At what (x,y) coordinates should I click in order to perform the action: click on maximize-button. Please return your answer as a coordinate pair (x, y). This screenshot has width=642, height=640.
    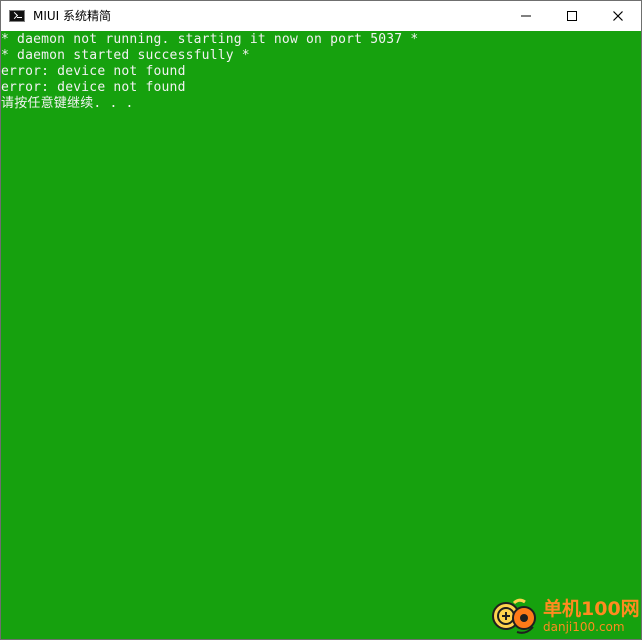
    Looking at the image, I should click on (572, 16).